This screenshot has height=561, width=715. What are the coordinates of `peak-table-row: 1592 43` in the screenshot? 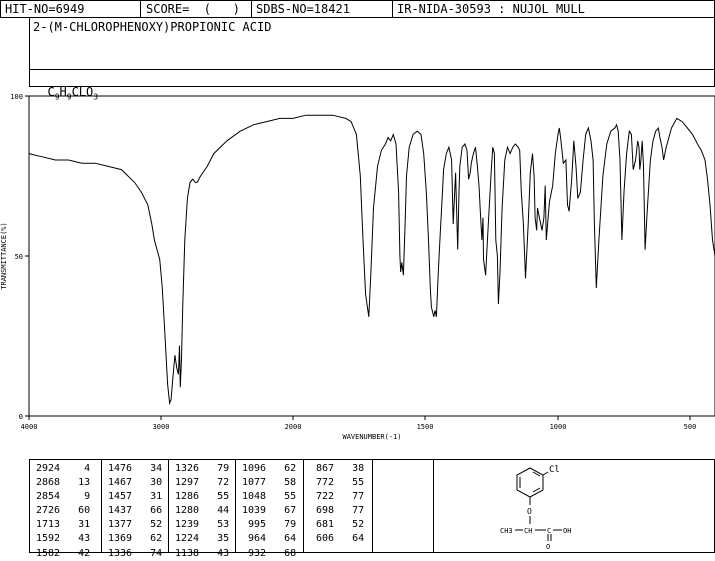 It's located at (63, 539).